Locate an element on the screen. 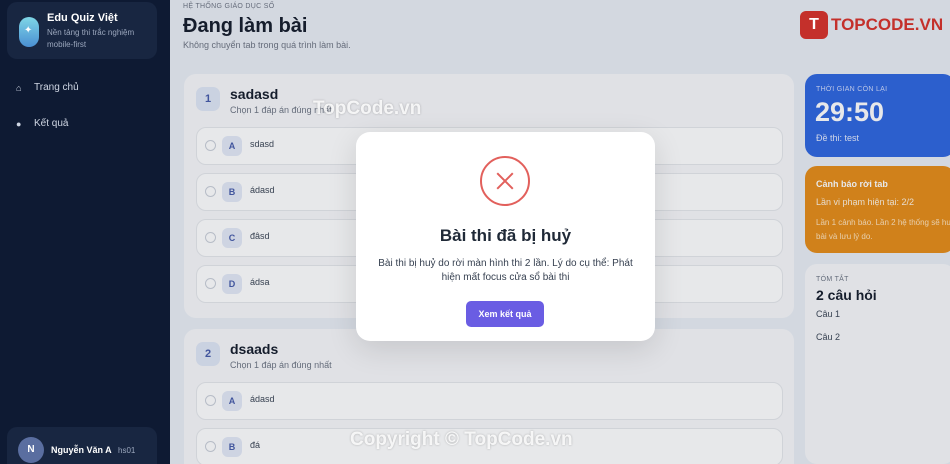 The image size is (950, 464). sidebar-item-results: ● Kết quả is located at coordinates (42, 123).